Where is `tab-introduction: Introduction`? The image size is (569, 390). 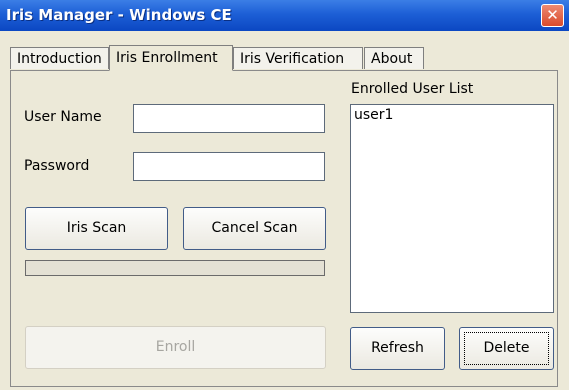 tab-introduction: Introduction is located at coordinates (59, 58).